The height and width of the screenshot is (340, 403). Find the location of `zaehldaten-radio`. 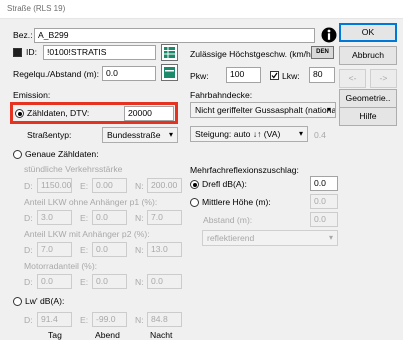

zaehldaten-radio is located at coordinates (19, 113).